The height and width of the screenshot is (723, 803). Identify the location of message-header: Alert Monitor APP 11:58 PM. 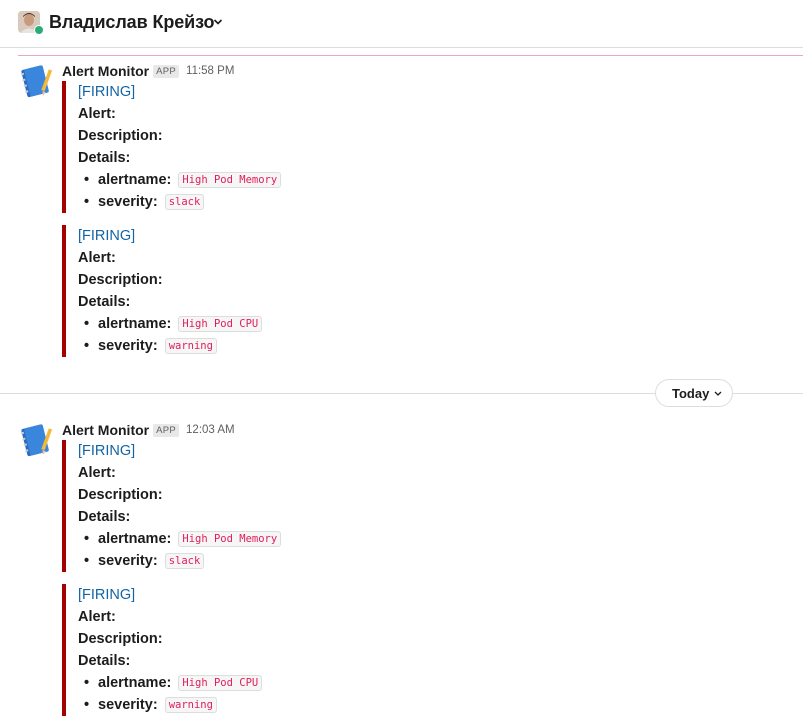
(148, 71).